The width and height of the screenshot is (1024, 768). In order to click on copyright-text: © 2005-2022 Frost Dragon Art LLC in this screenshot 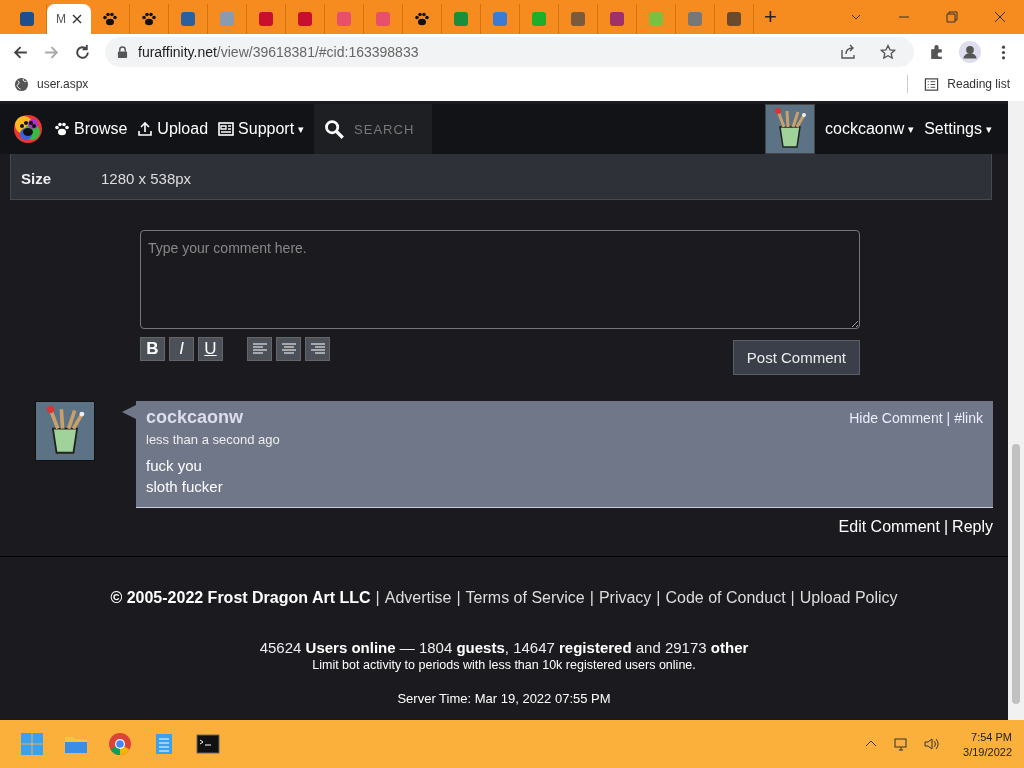, I will do `click(240, 598)`.